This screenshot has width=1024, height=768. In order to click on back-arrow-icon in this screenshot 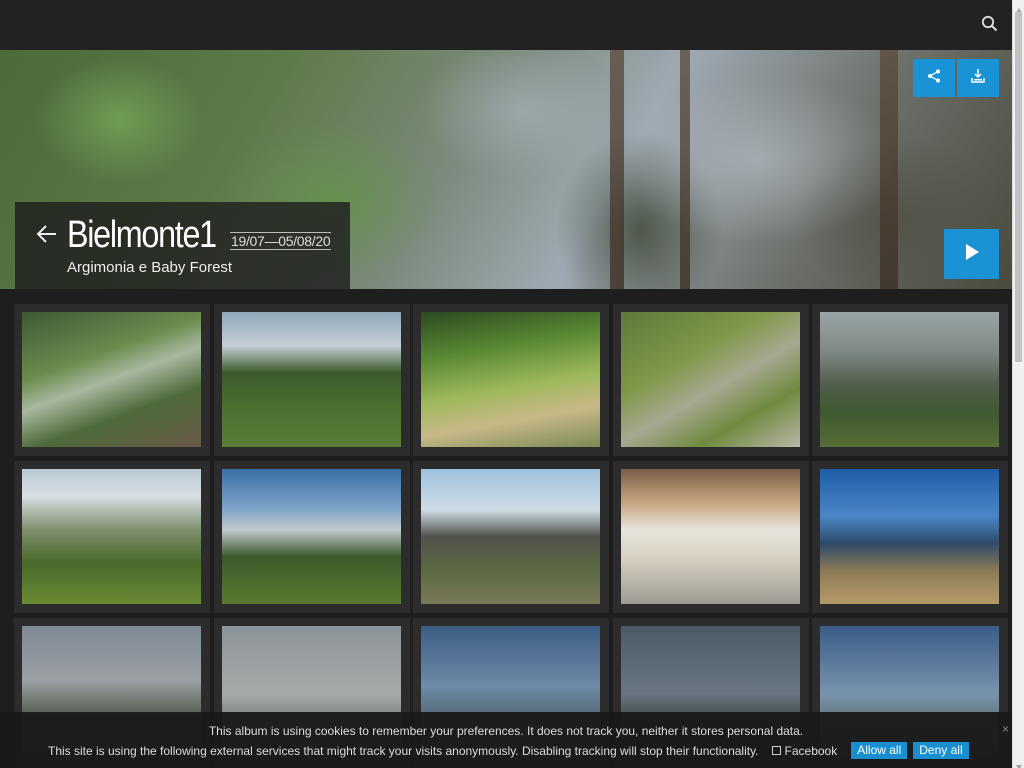, I will do `click(47, 234)`.